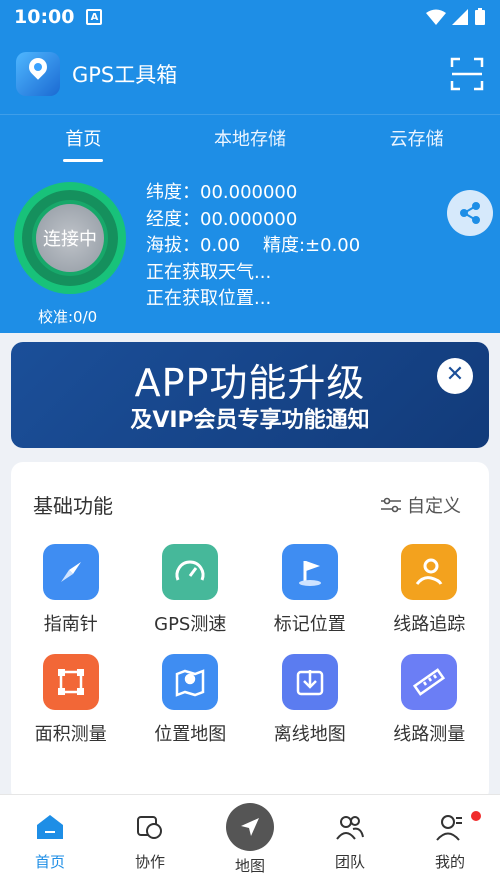 The height and width of the screenshot is (888, 500). I want to click on app-header: GPS工具箱, so click(250, 74).